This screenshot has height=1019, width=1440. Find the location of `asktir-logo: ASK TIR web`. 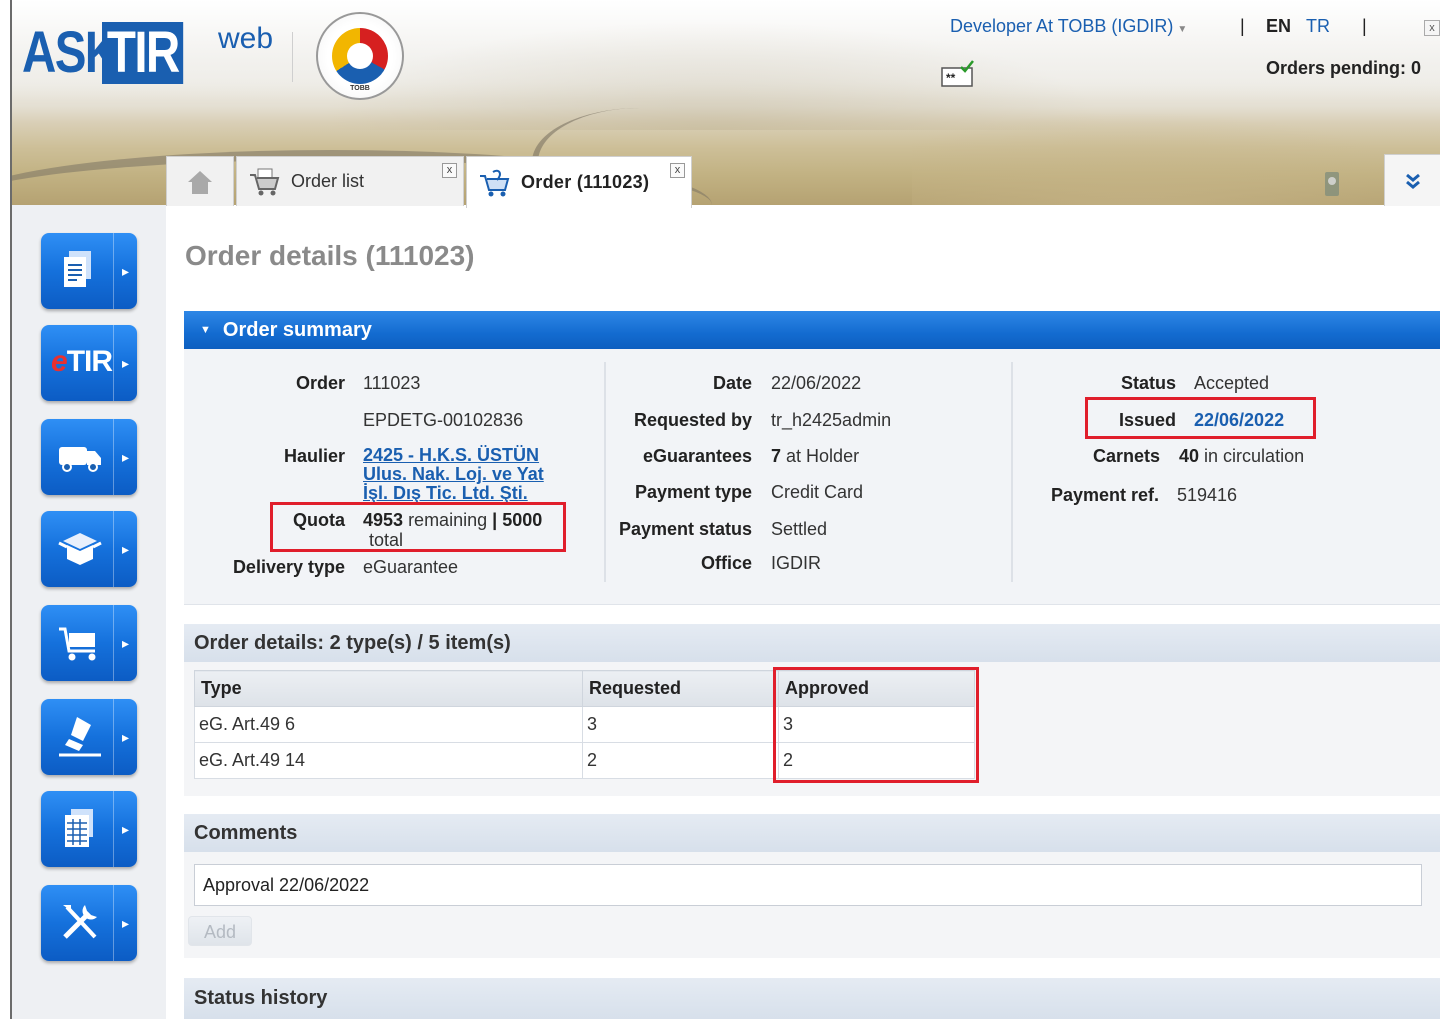

asktir-logo: ASK TIR web is located at coordinates (147, 53).